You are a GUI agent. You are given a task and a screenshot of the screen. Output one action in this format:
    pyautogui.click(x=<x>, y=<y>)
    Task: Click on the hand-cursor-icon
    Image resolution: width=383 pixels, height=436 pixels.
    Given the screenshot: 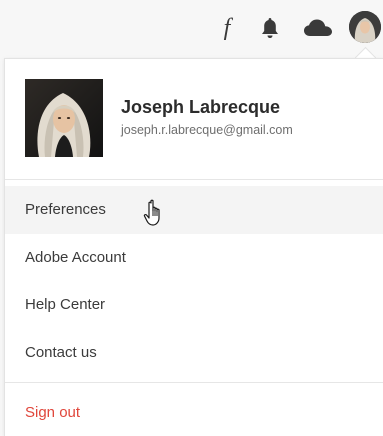 What is the action you would take?
    pyautogui.click(x=155, y=213)
    